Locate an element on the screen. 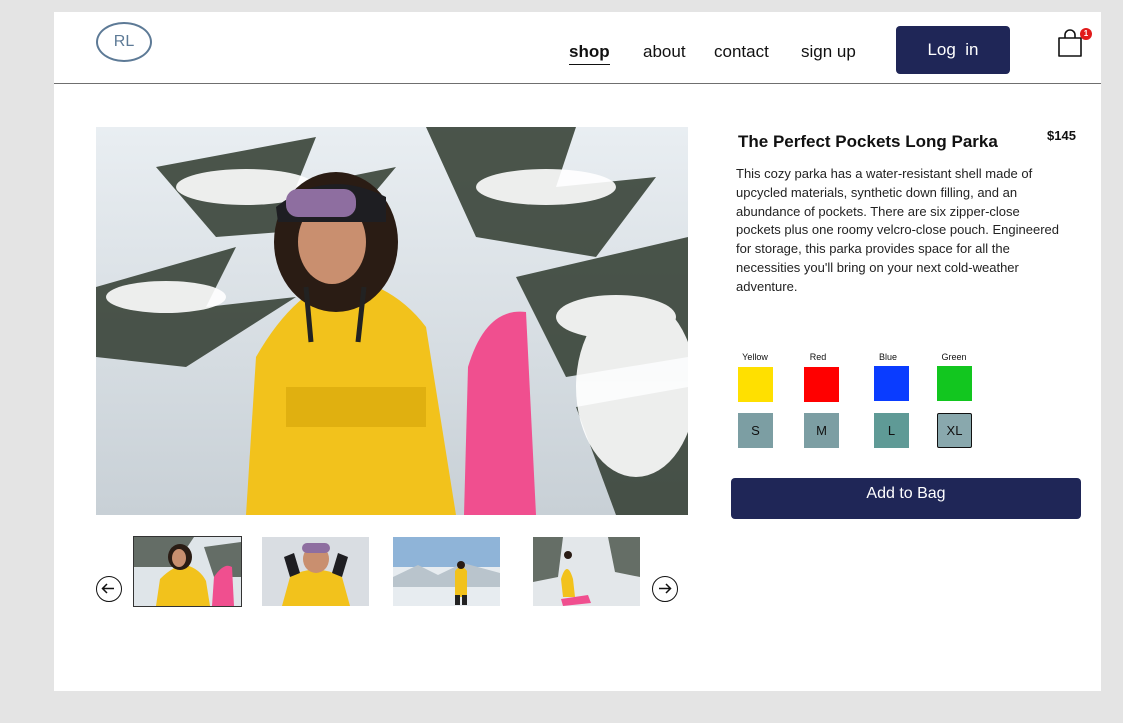 The width and height of the screenshot is (1123, 723). shopping-bag-icon: 1 is located at coordinates (1074, 42).